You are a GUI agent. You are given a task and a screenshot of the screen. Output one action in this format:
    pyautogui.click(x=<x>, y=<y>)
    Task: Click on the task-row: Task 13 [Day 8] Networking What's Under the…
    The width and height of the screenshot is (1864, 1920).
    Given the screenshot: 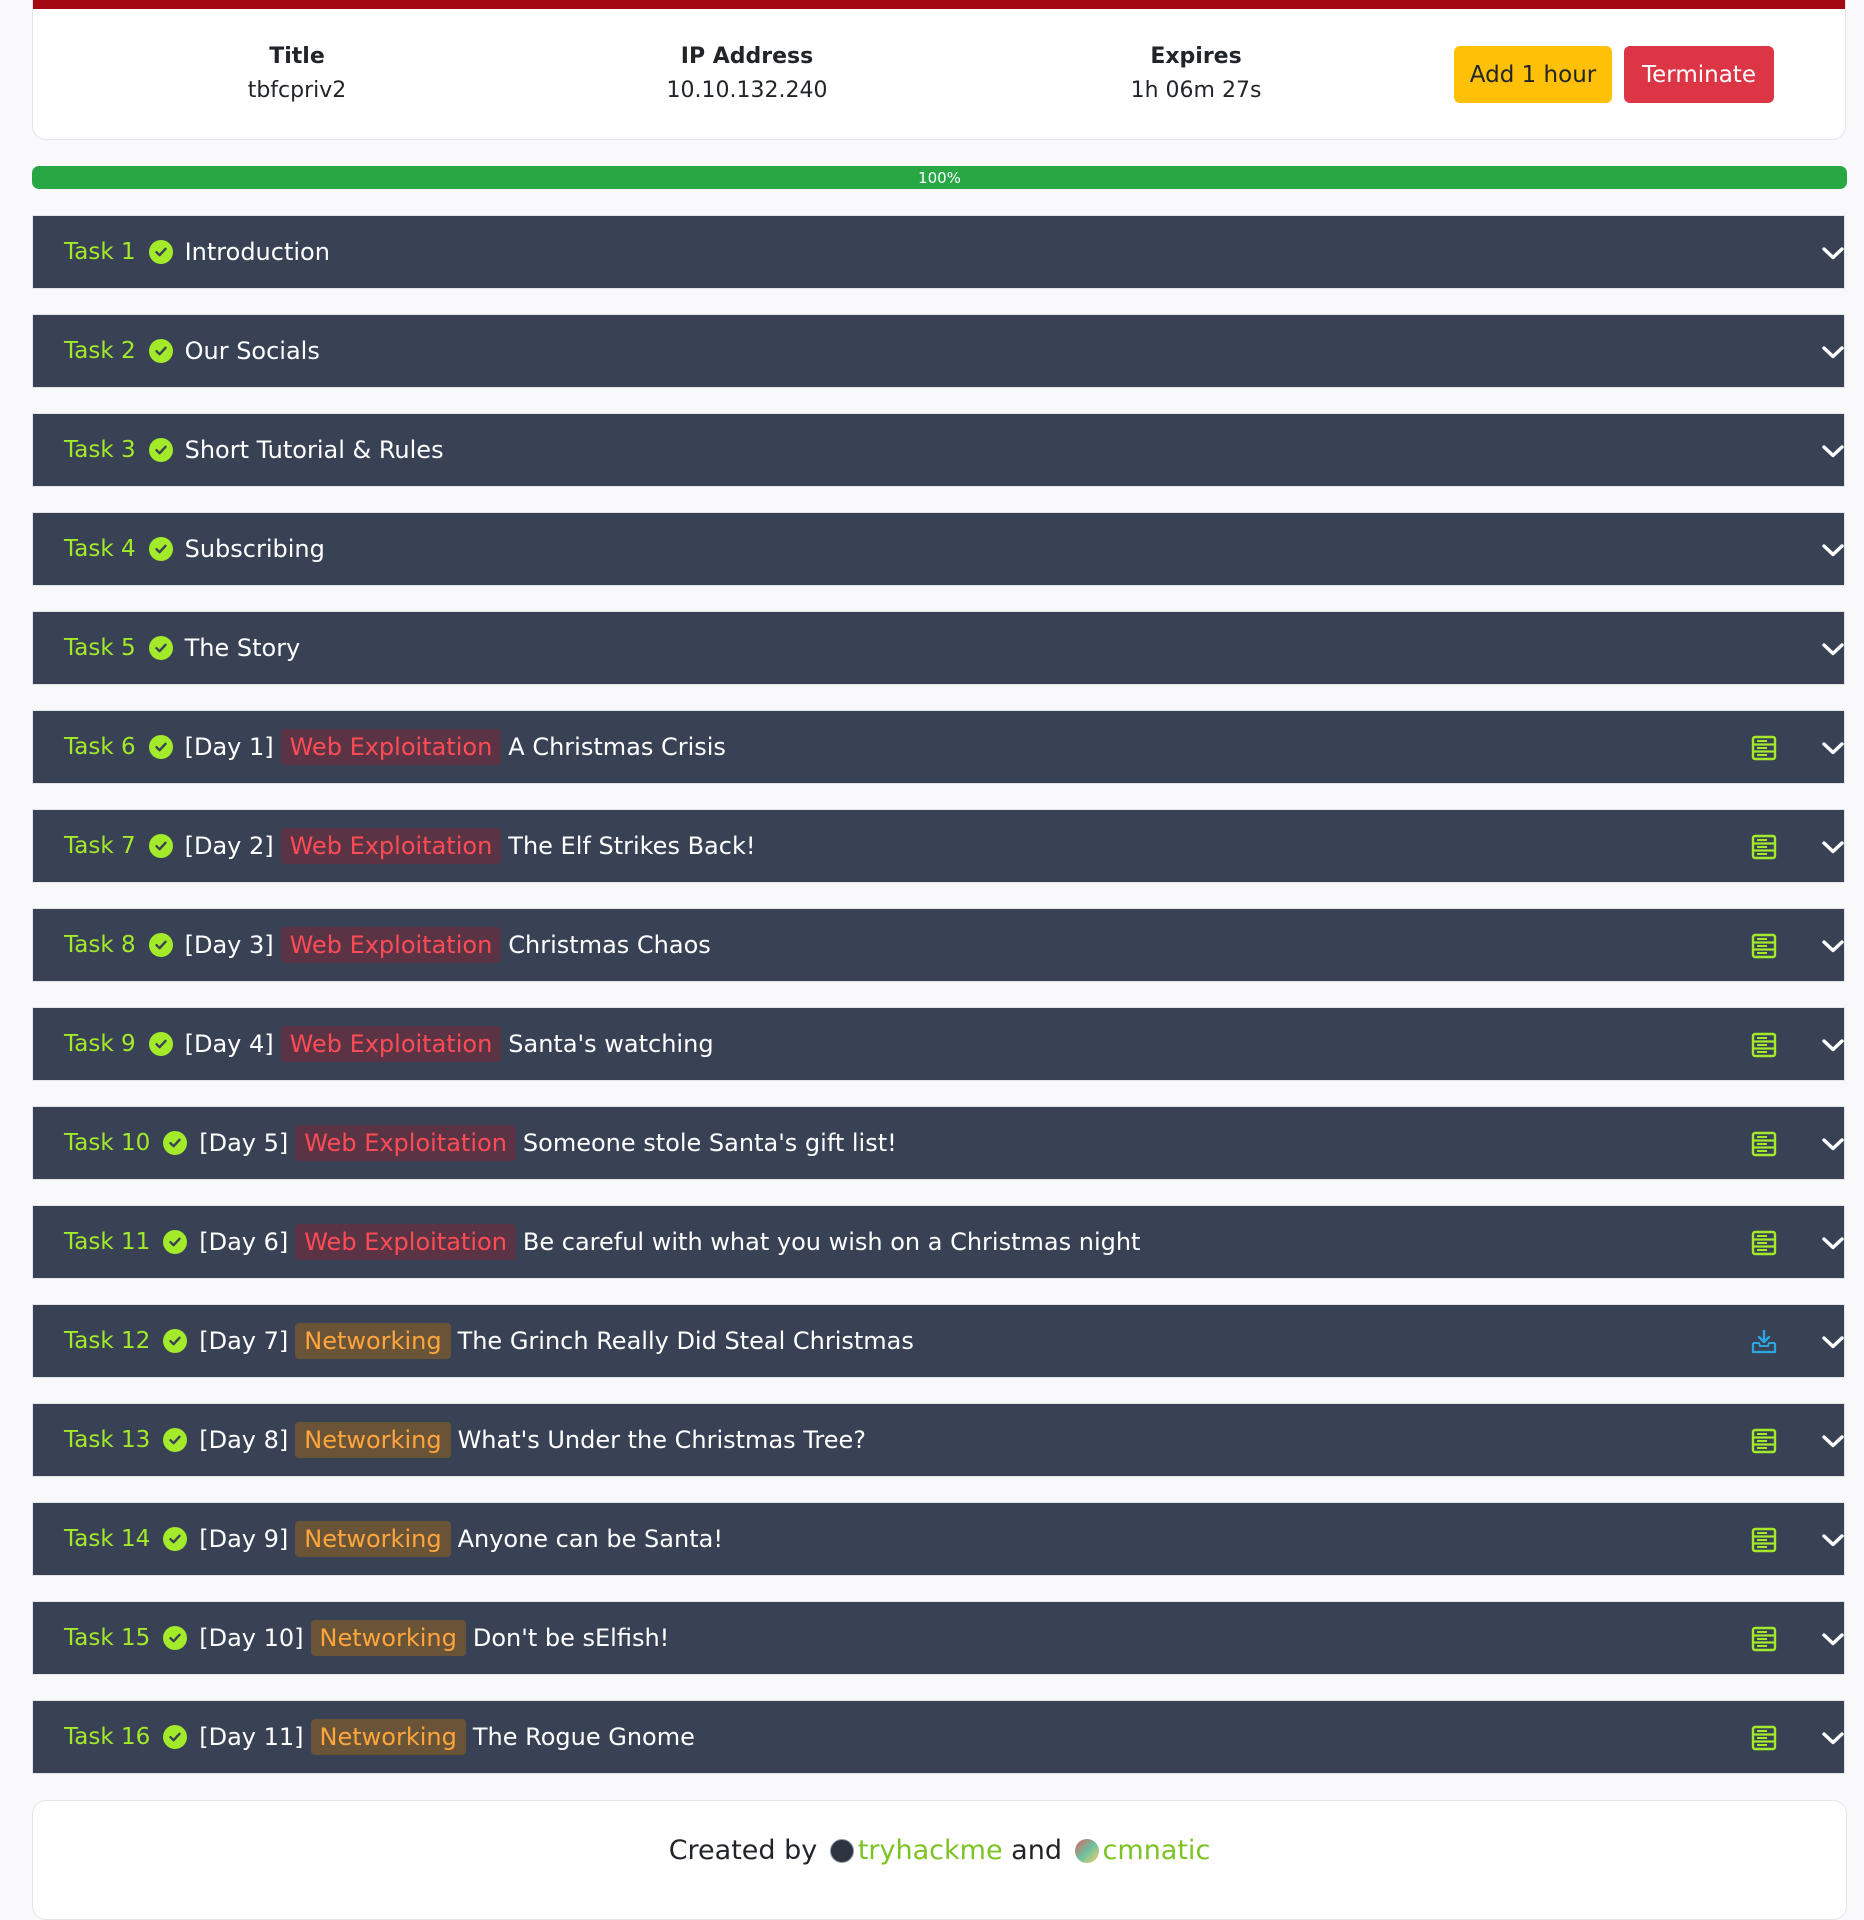 What is the action you would take?
    pyautogui.click(x=938, y=1440)
    